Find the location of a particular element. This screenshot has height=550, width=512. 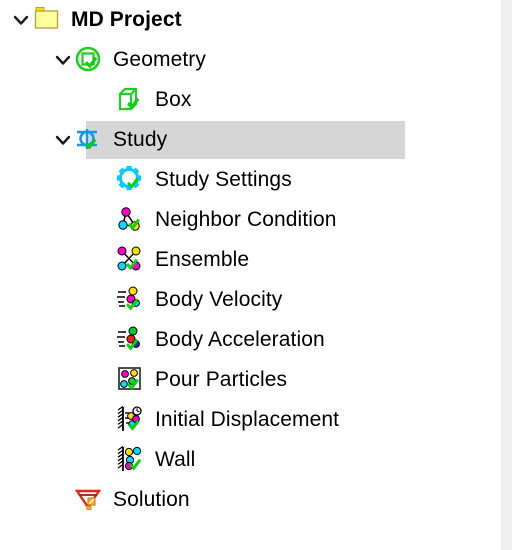

tree-node-box: Box is located at coordinates (250, 100).